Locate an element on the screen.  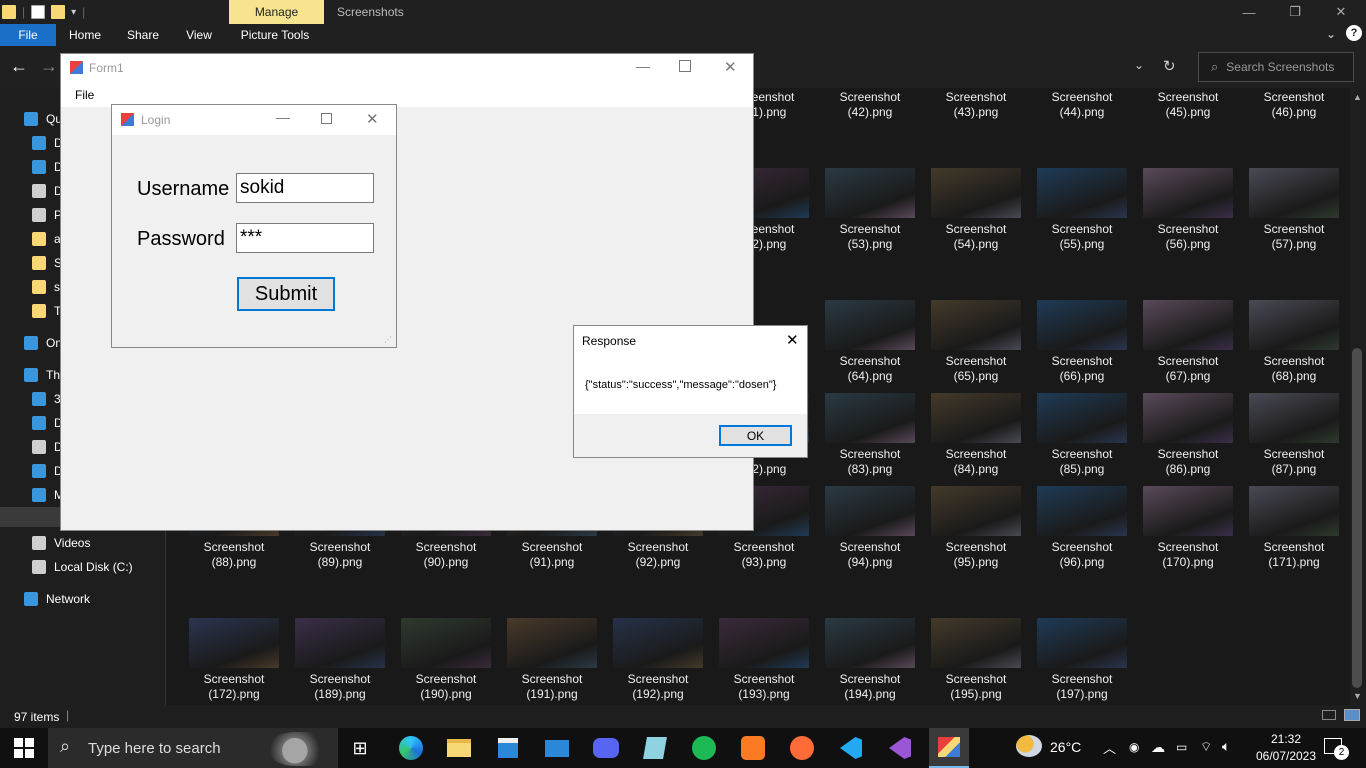
file-label: Screenshot (95).png is located at coordinates (976, 555).